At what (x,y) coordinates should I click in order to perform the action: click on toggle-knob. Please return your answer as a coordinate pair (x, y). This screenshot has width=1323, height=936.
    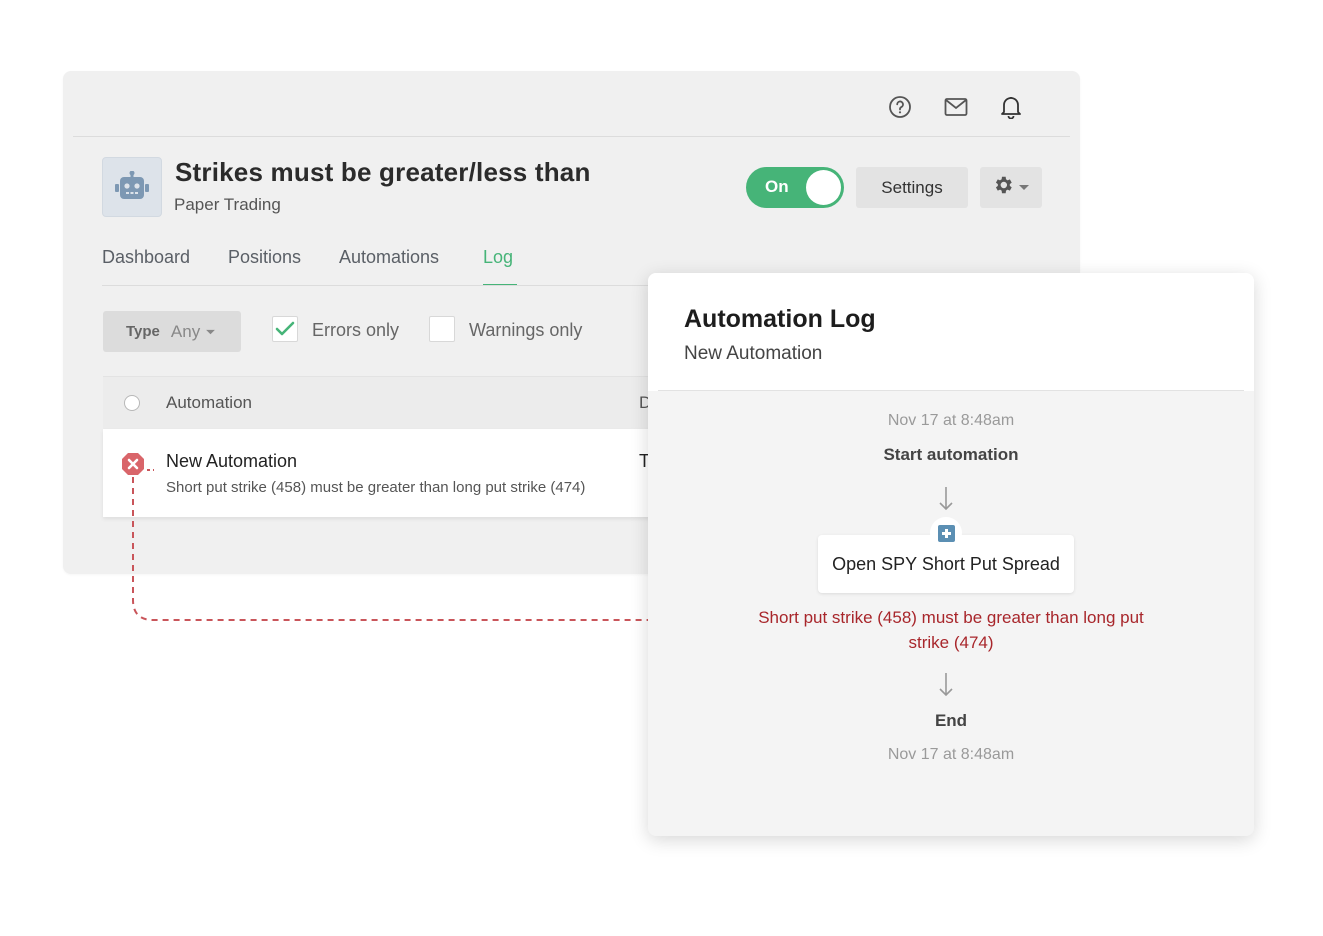
    Looking at the image, I should click on (823, 187).